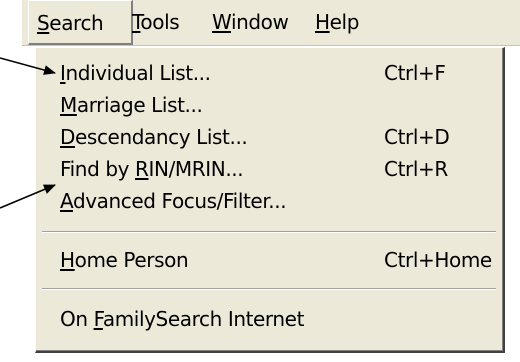 The height and width of the screenshot is (362, 520). What do you see at coordinates (28, 133) in the screenshot?
I see `annotation-arrows` at bounding box center [28, 133].